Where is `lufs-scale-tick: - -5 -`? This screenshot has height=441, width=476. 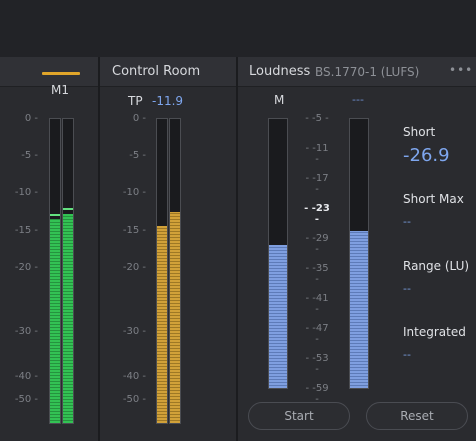
lufs-scale-tick: - -5 - is located at coordinates (317, 118).